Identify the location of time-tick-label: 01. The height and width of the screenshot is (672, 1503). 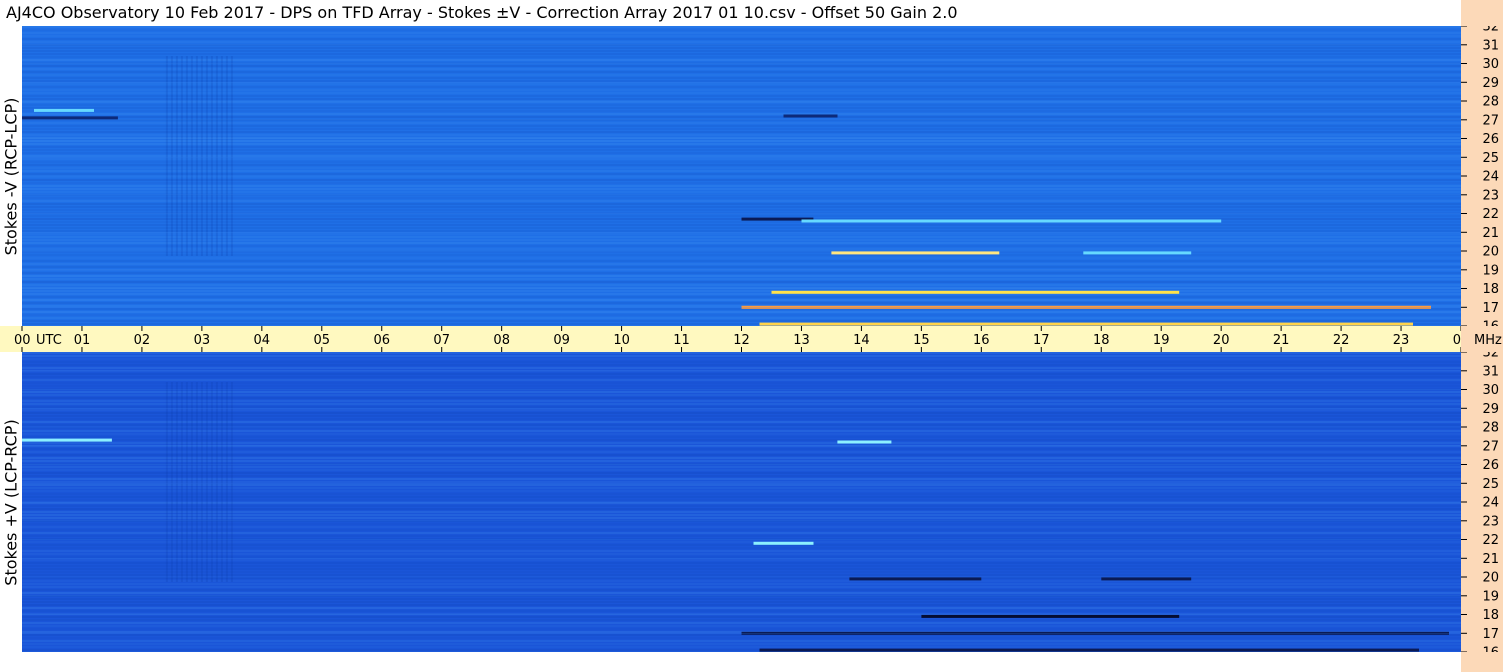
(82, 340).